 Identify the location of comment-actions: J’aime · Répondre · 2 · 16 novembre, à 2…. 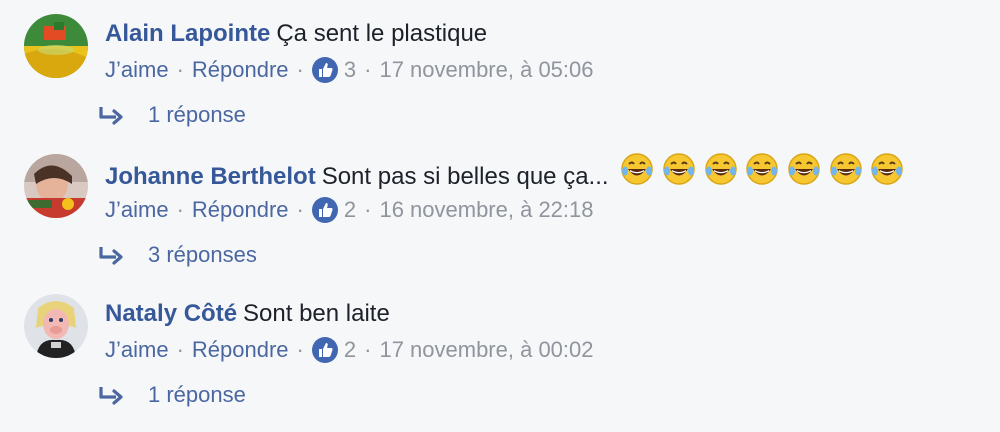
(349, 210).